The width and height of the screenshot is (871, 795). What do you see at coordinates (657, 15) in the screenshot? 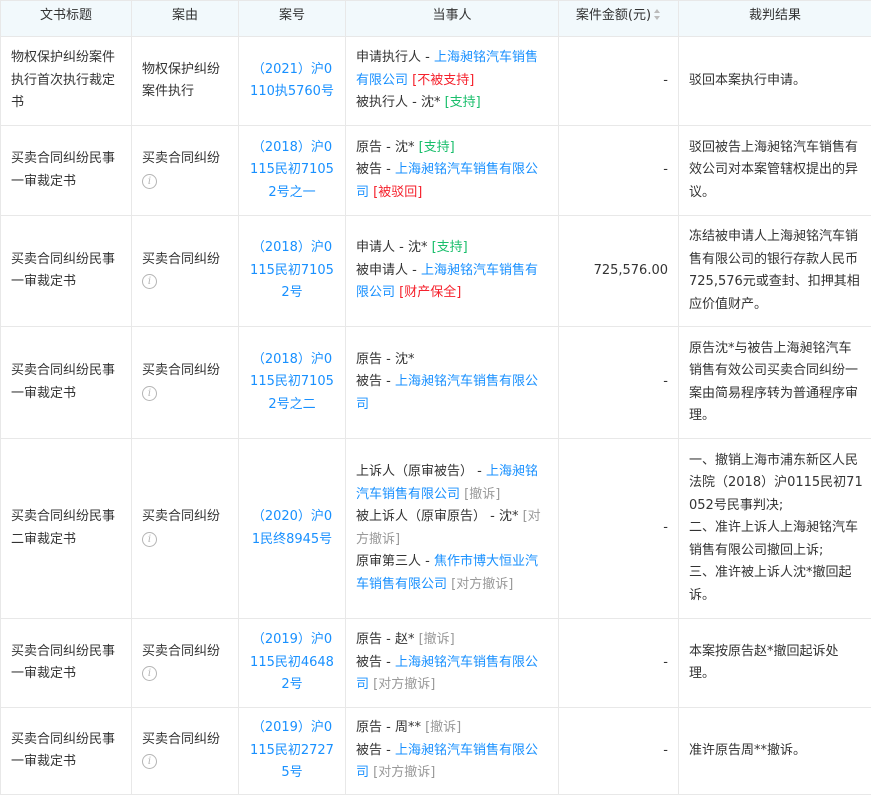
I see `sort-caret-icon` at bounding box center [657, 15].